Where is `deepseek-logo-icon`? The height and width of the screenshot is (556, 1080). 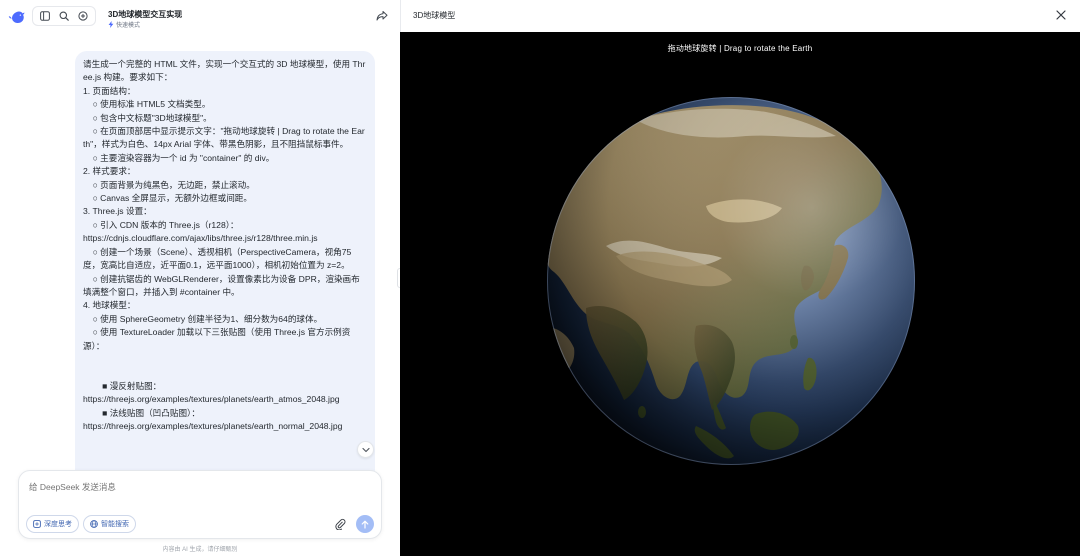
deepseek-logo-icon is located at coordinates (17, 17).